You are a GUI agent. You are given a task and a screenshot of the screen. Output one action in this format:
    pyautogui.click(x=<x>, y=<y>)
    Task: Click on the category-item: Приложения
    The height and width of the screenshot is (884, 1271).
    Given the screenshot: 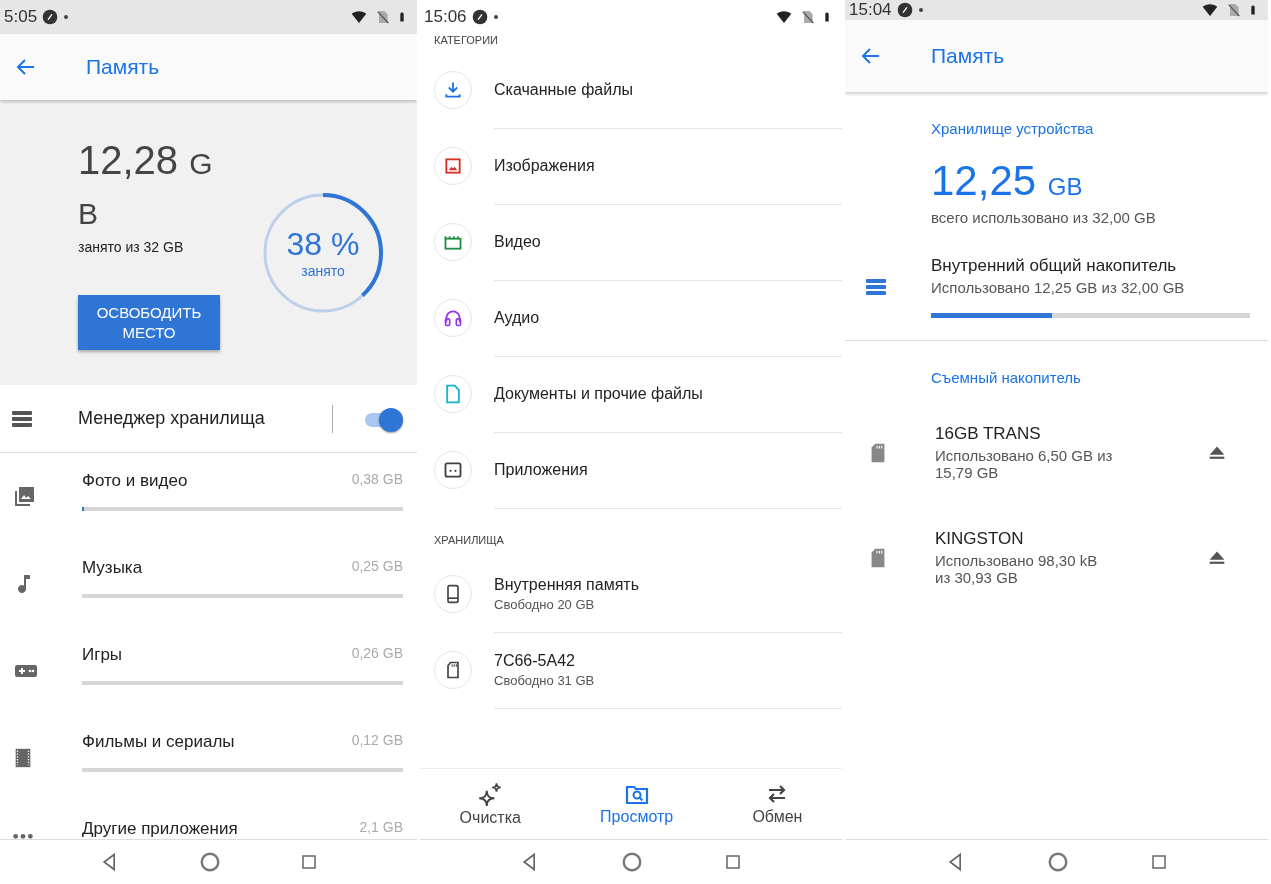 What is the action you would take?
    pyautogui.click(x=668, y=469)
    